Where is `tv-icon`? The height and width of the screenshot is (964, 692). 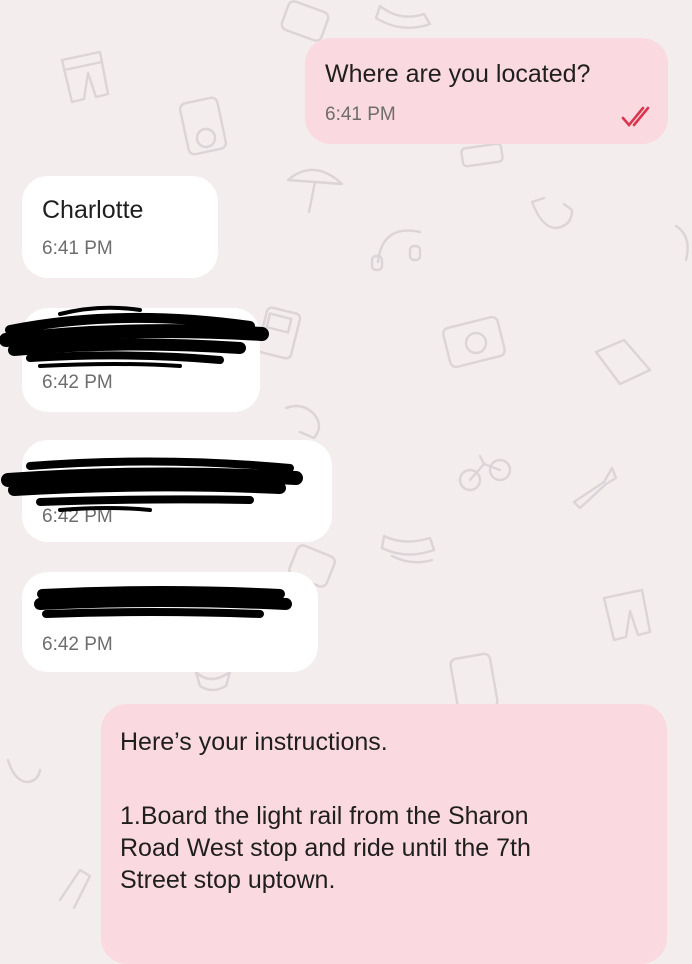
tv-icon is located at coordinates (305, 21).